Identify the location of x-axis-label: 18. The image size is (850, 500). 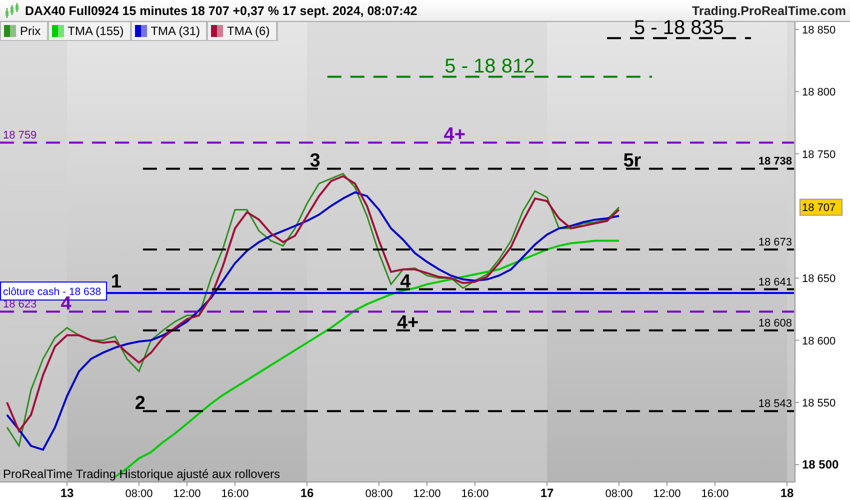
(787, 493).